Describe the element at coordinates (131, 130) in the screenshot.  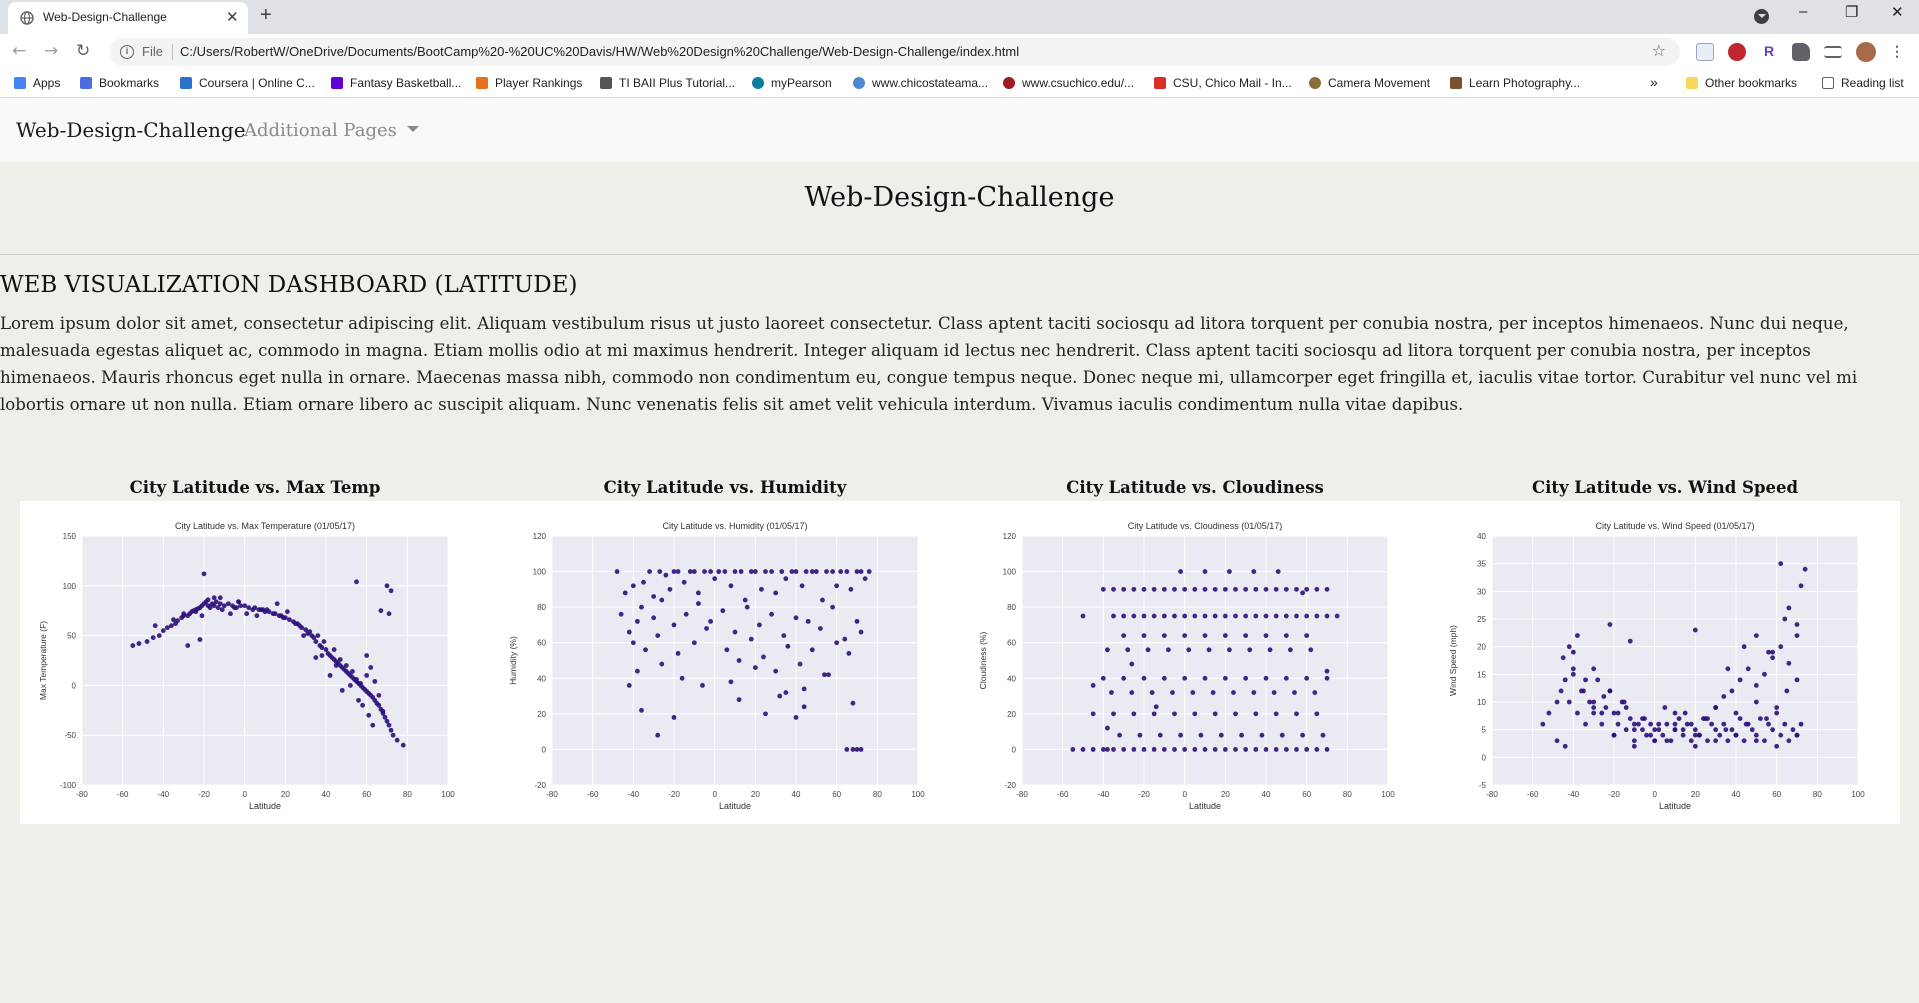
I see `navbar-brand: Web-Design-Challenge` at that location.